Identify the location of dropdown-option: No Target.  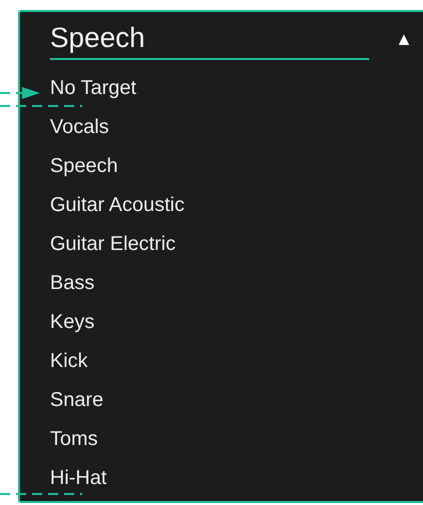
(78, 88).